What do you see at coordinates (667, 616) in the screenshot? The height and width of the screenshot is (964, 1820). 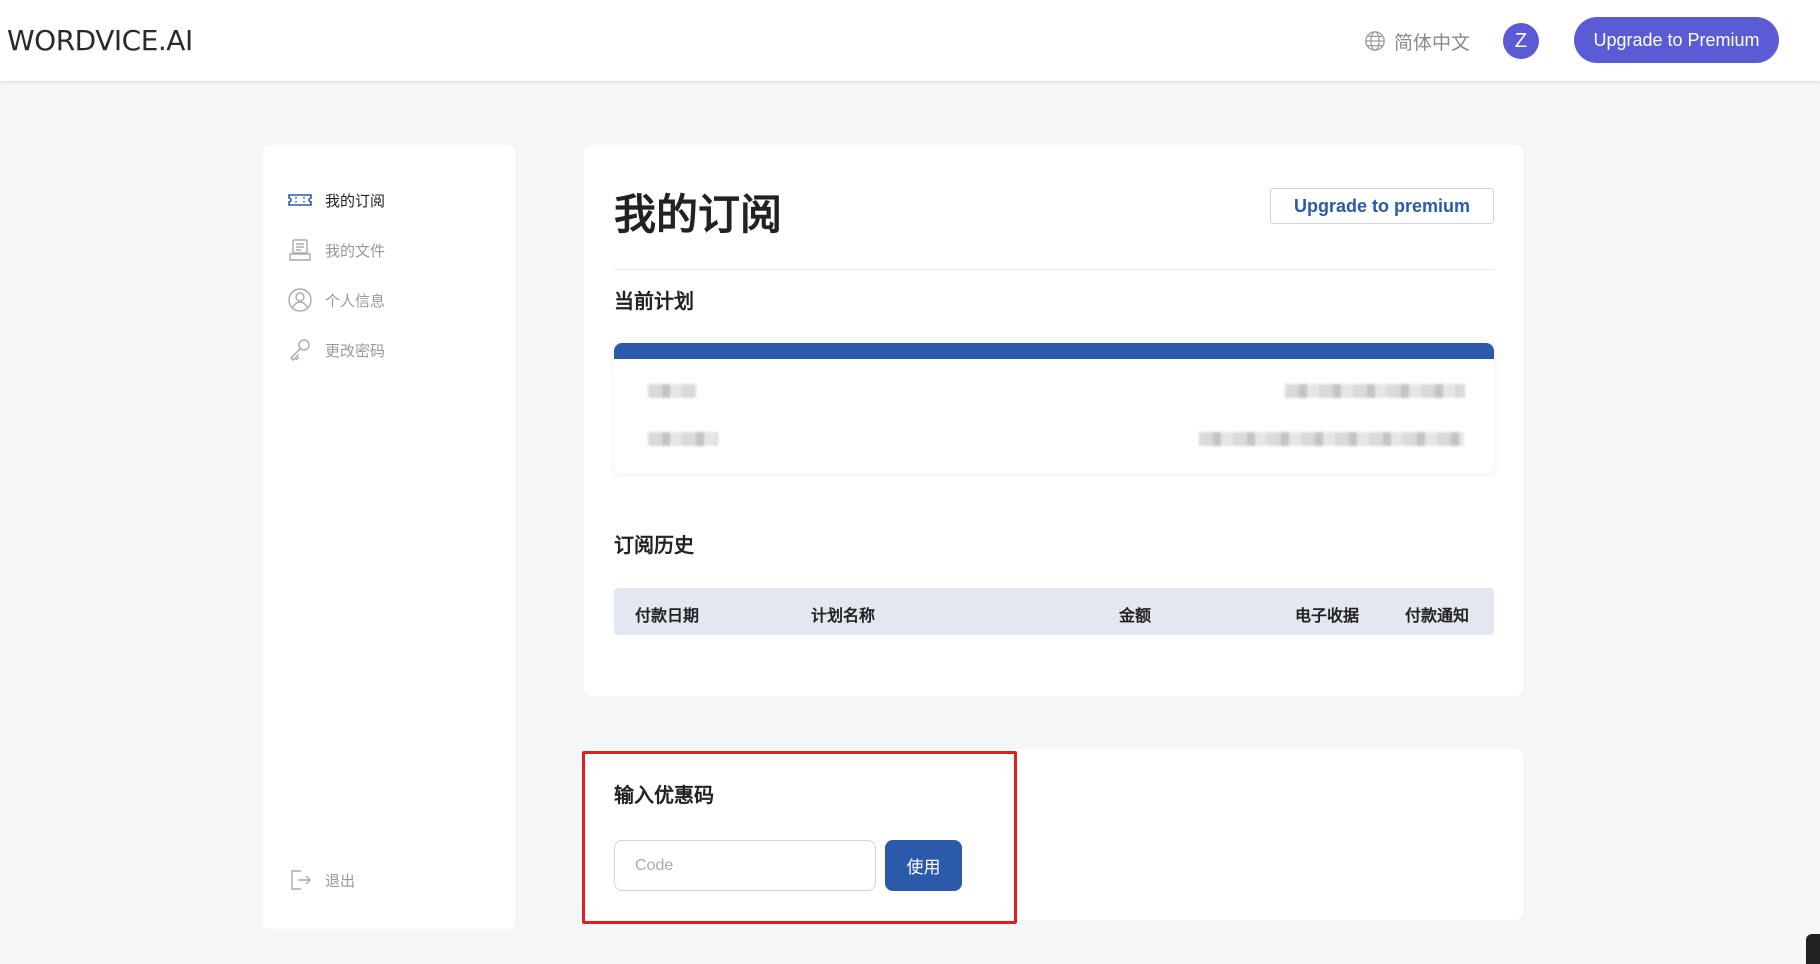 I see `column-header-payment-date: 付款日期` at bounding box center [667, 616].